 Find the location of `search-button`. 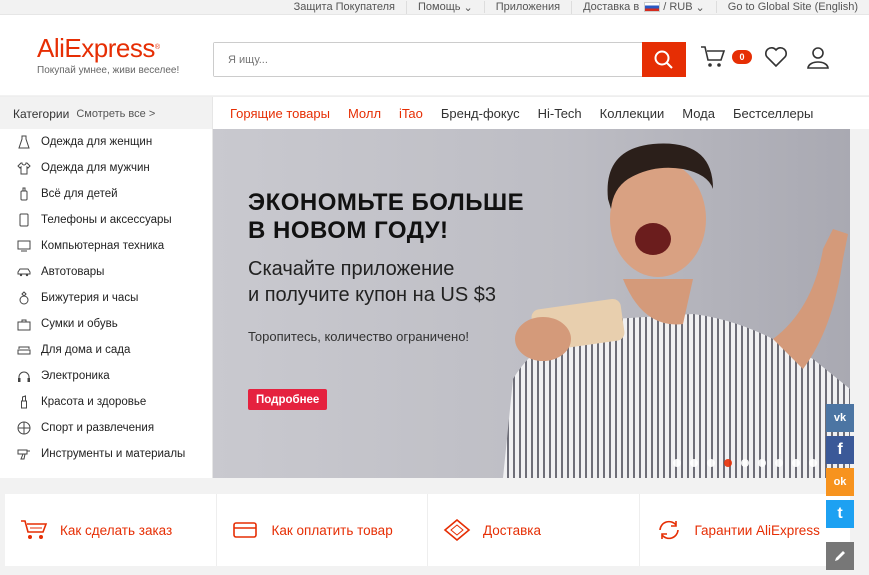

search-button is located at coordinates (664, 59).